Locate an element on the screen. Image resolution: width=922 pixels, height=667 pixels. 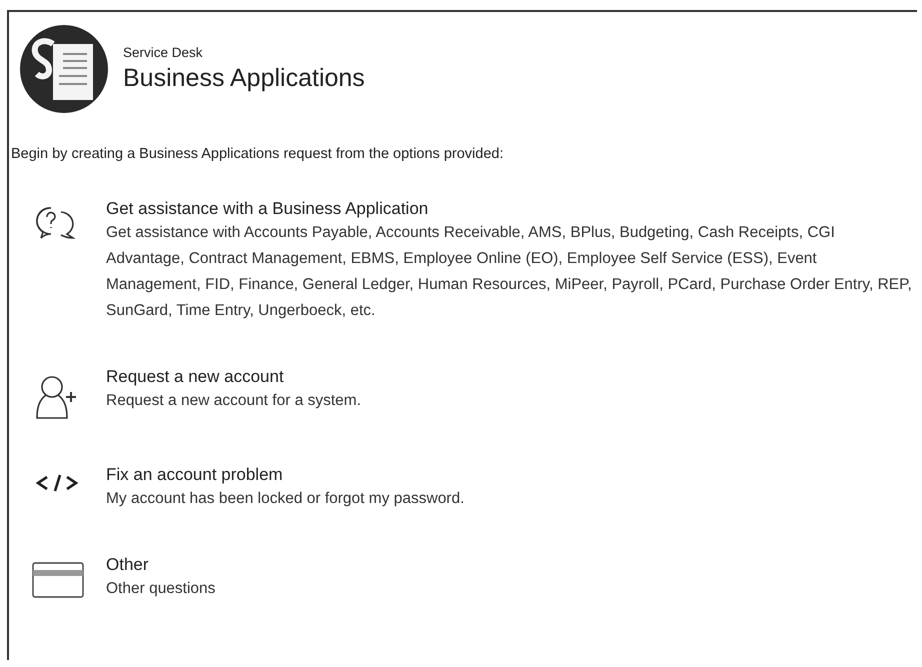
intro-text: Begin by creating a Business Applications request from the options provided: is located at coordinates (257, 154).